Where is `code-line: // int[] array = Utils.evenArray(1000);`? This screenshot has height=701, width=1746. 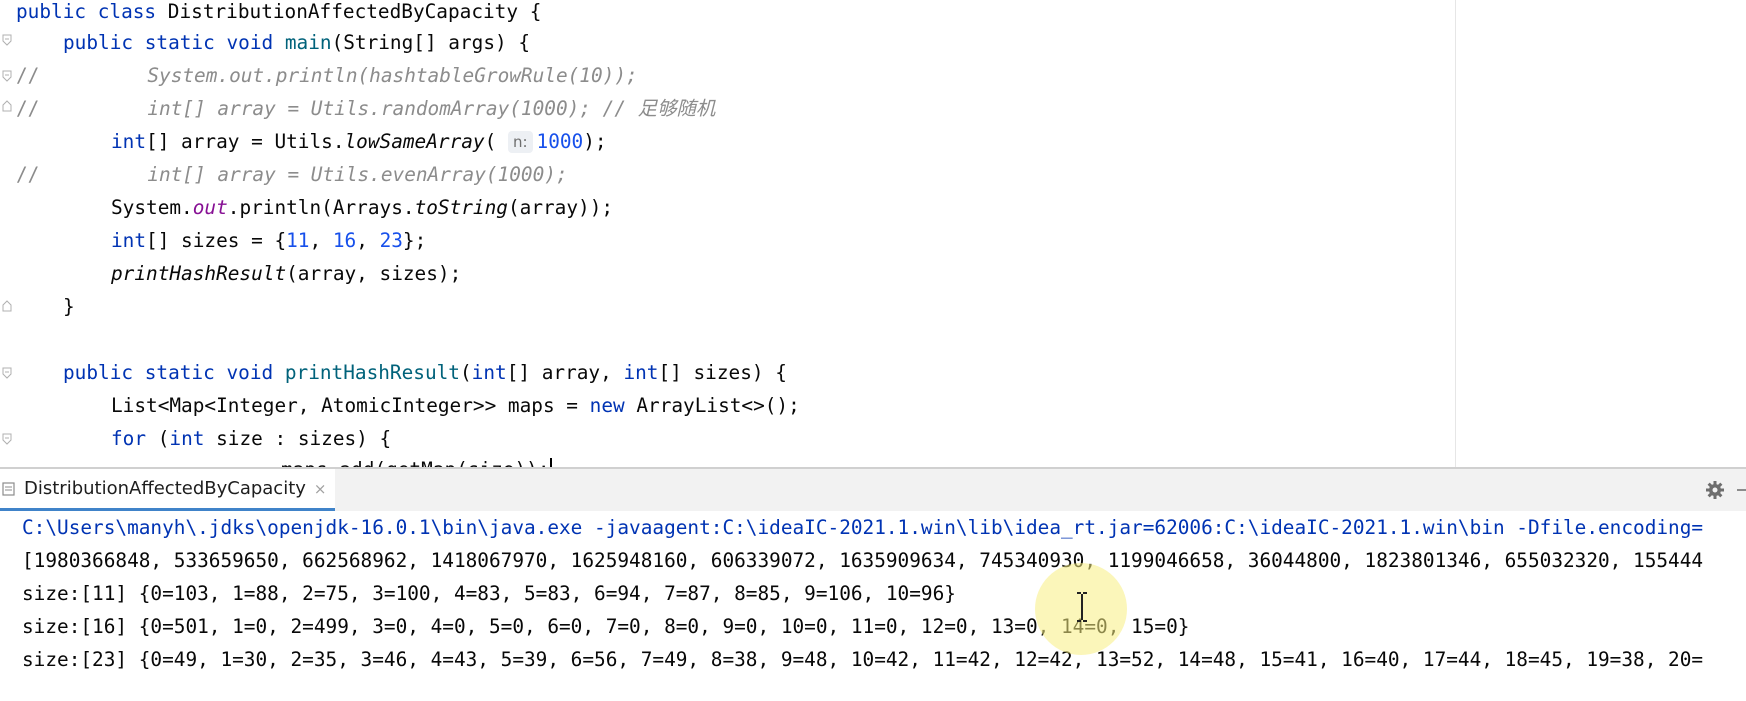 code-line: // int[] array = Utils.evenArray(1000); is located at coordinates (292, 174).